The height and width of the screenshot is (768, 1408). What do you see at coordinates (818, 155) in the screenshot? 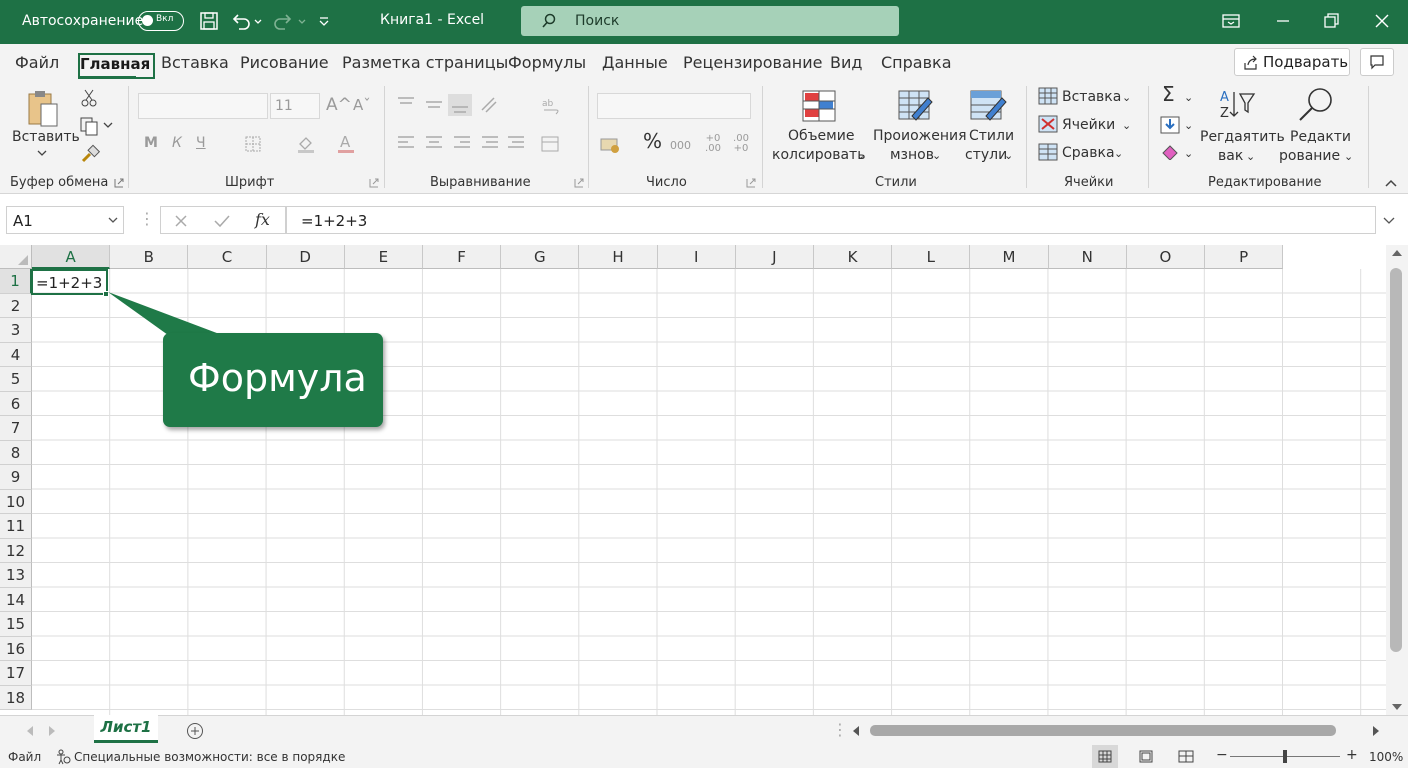
I see `conditional-formatting-label-2: колсировать` at bounding box center [818, 155].